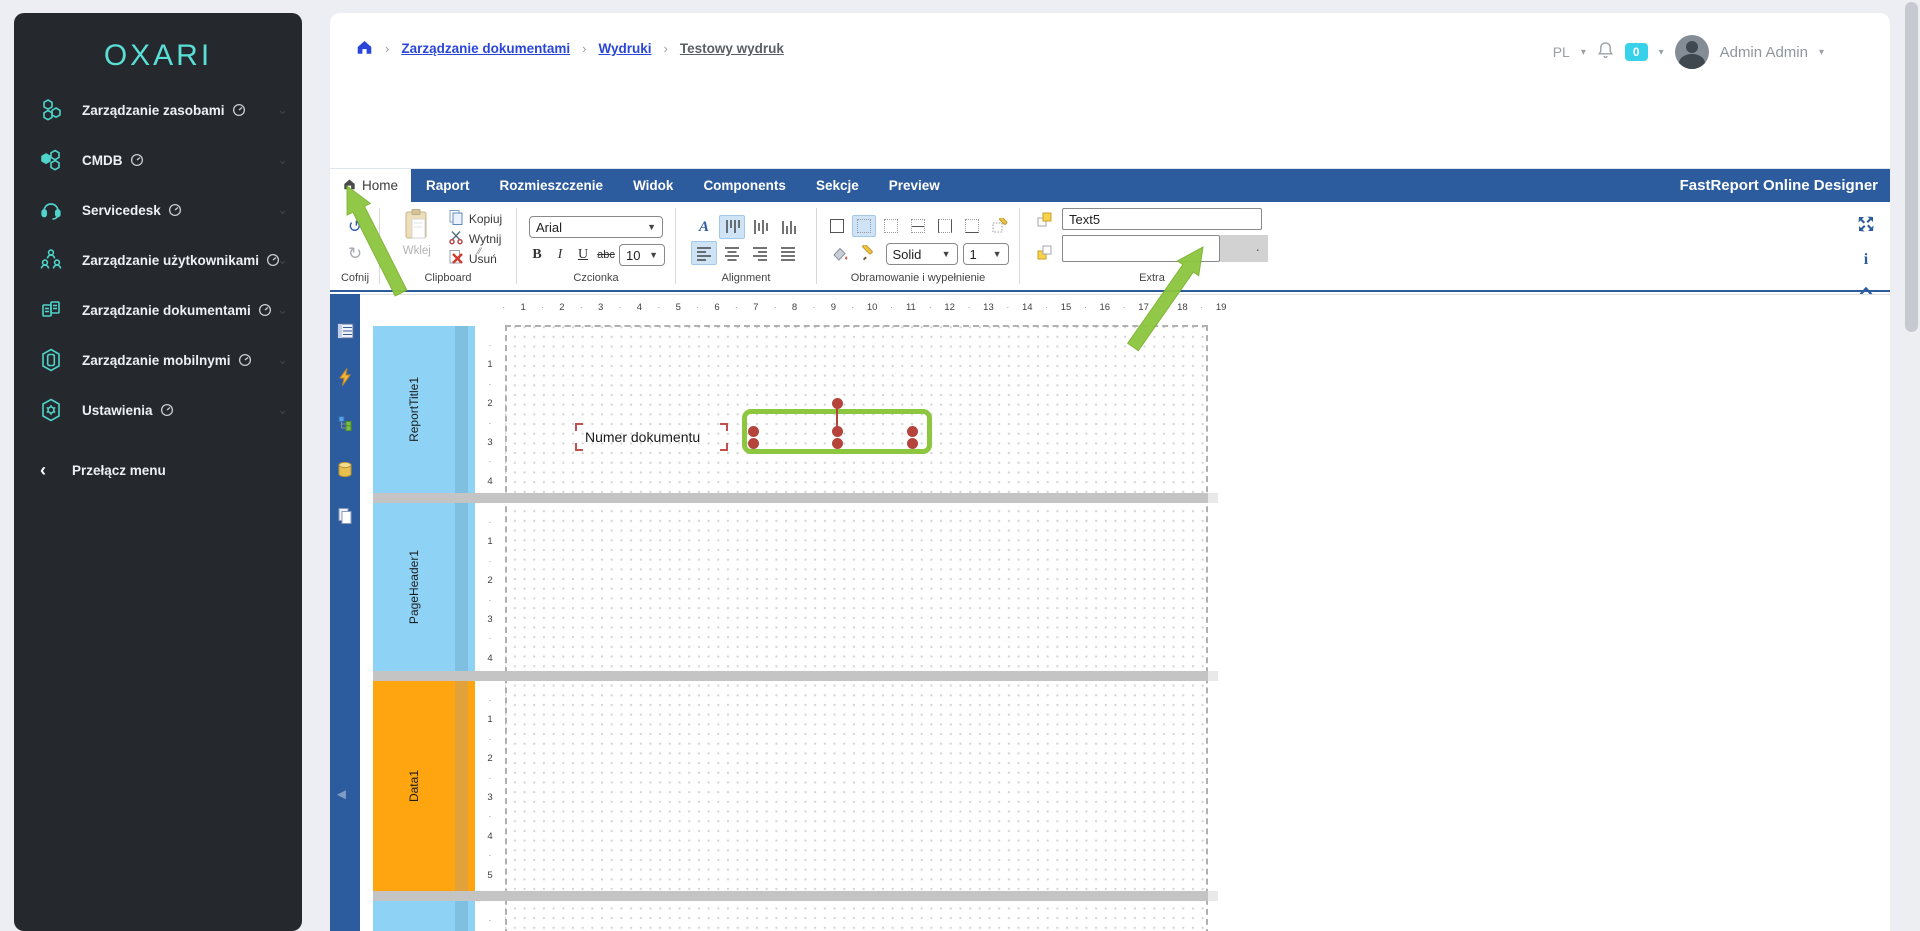  I want to click on fill-color-icon, so click(840, 254).